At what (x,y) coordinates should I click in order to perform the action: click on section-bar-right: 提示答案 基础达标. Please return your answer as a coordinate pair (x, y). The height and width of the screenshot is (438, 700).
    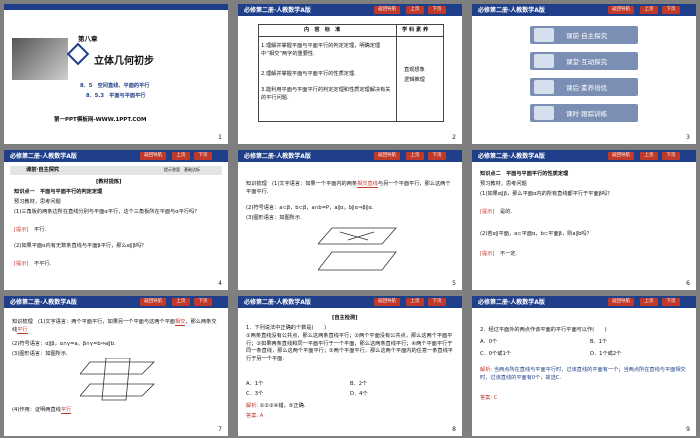
    Looking at the image, I should click on (182, 169).